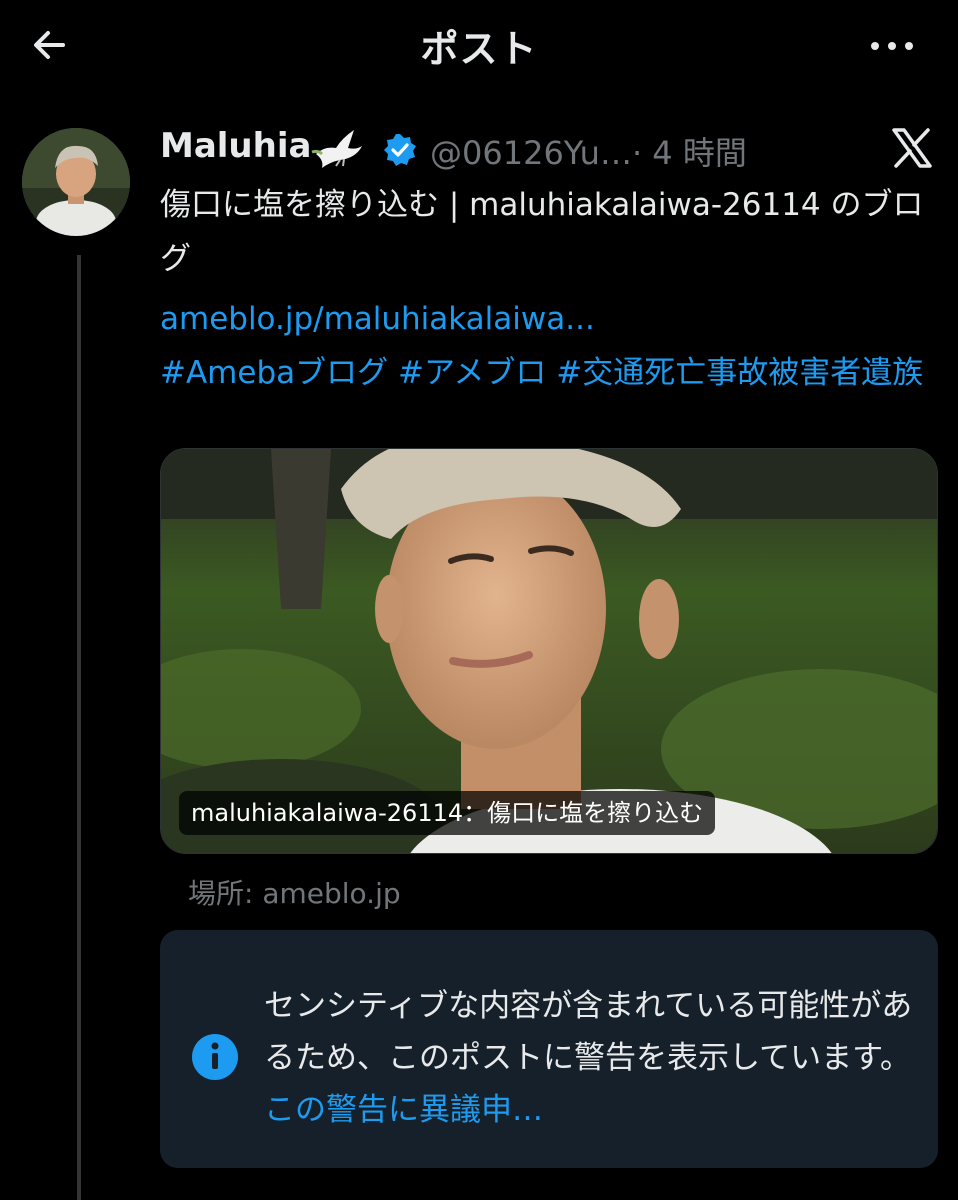 The width and height of the screenshot is (958, 1200). Describe the element at coordinates (542, 232) in the screenshot. I see `post-text: 傷口に塩を擦り込む | maluhiakalaiwa-26114 のブログ` at that location.